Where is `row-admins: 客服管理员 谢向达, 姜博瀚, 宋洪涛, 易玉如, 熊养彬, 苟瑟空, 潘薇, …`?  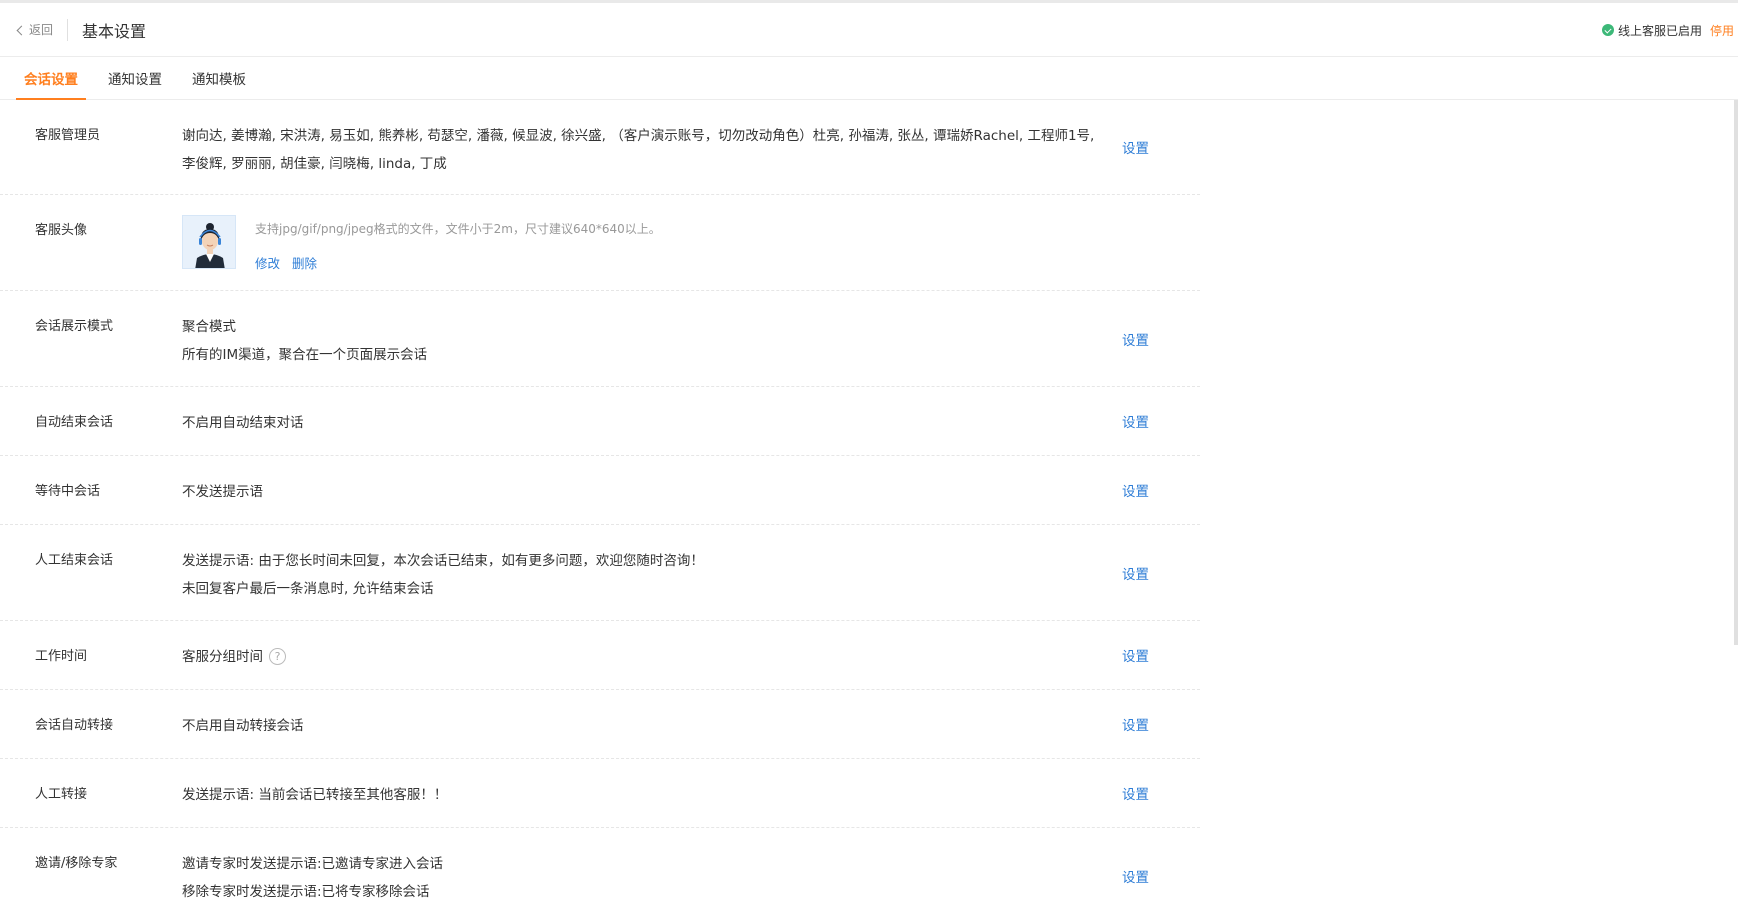 row-admins: 客服管理员 谢向达, 姜博瀚, 宋洪涛, 易玉如, 熊养彬, 苟瑟空, 潘薇, … is located at coordinates (600, 147).